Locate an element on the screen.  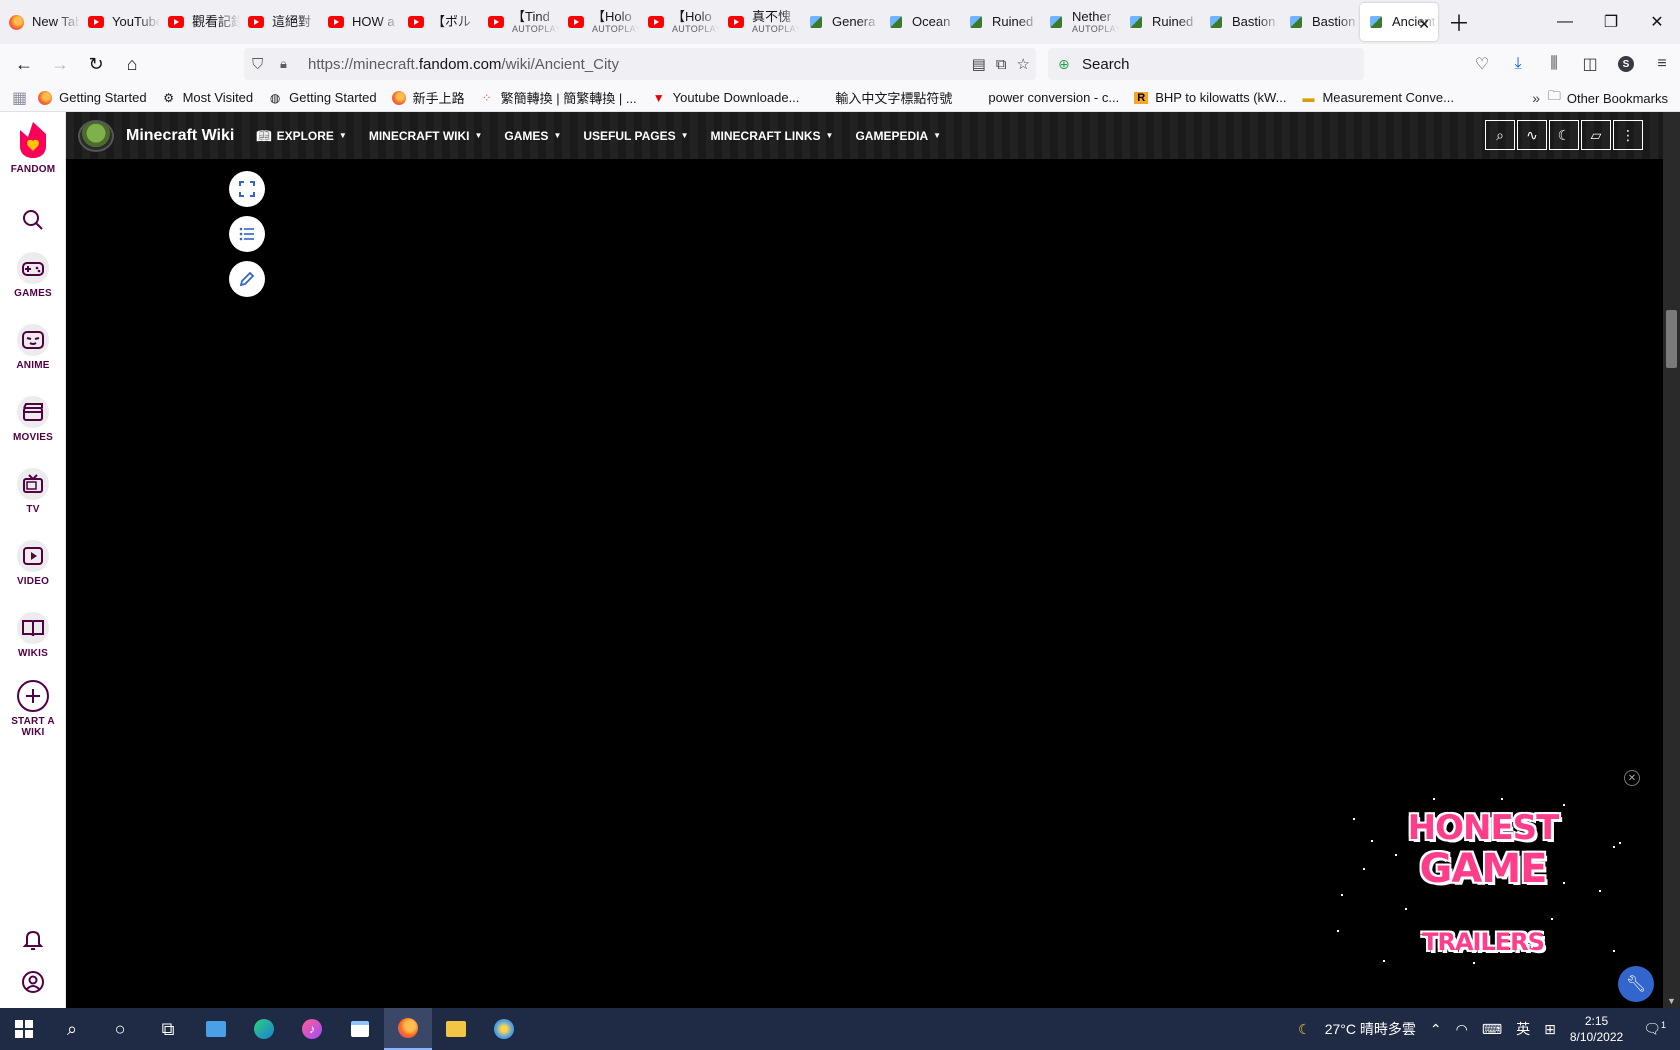
browser-tab: Bastion is located at coordinates (1240, 22).